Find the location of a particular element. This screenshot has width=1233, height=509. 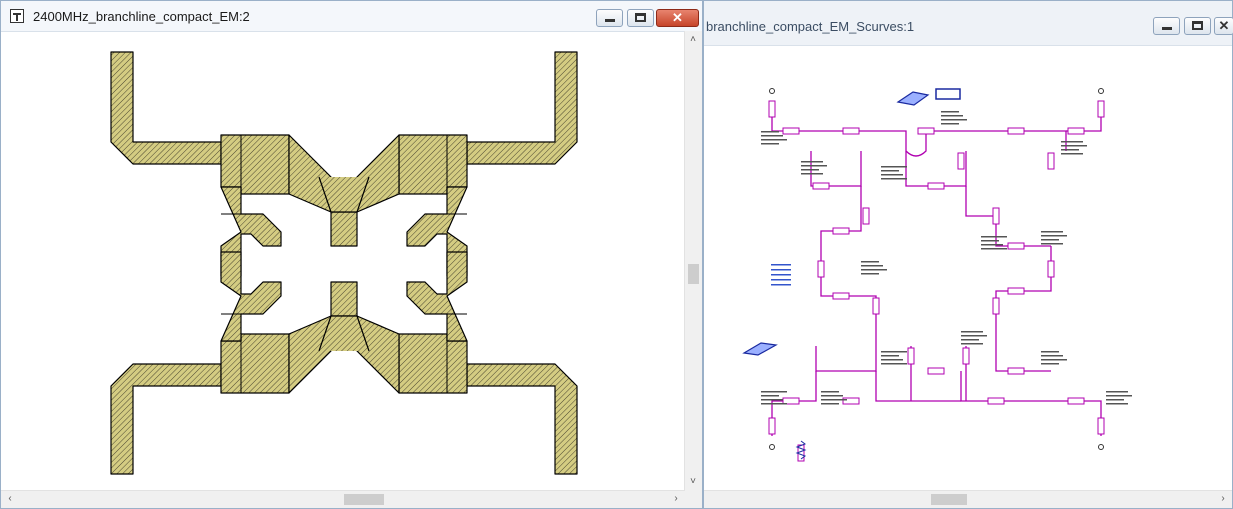

scroll-up-icon: ˄ is located at coordinates (693, 40).